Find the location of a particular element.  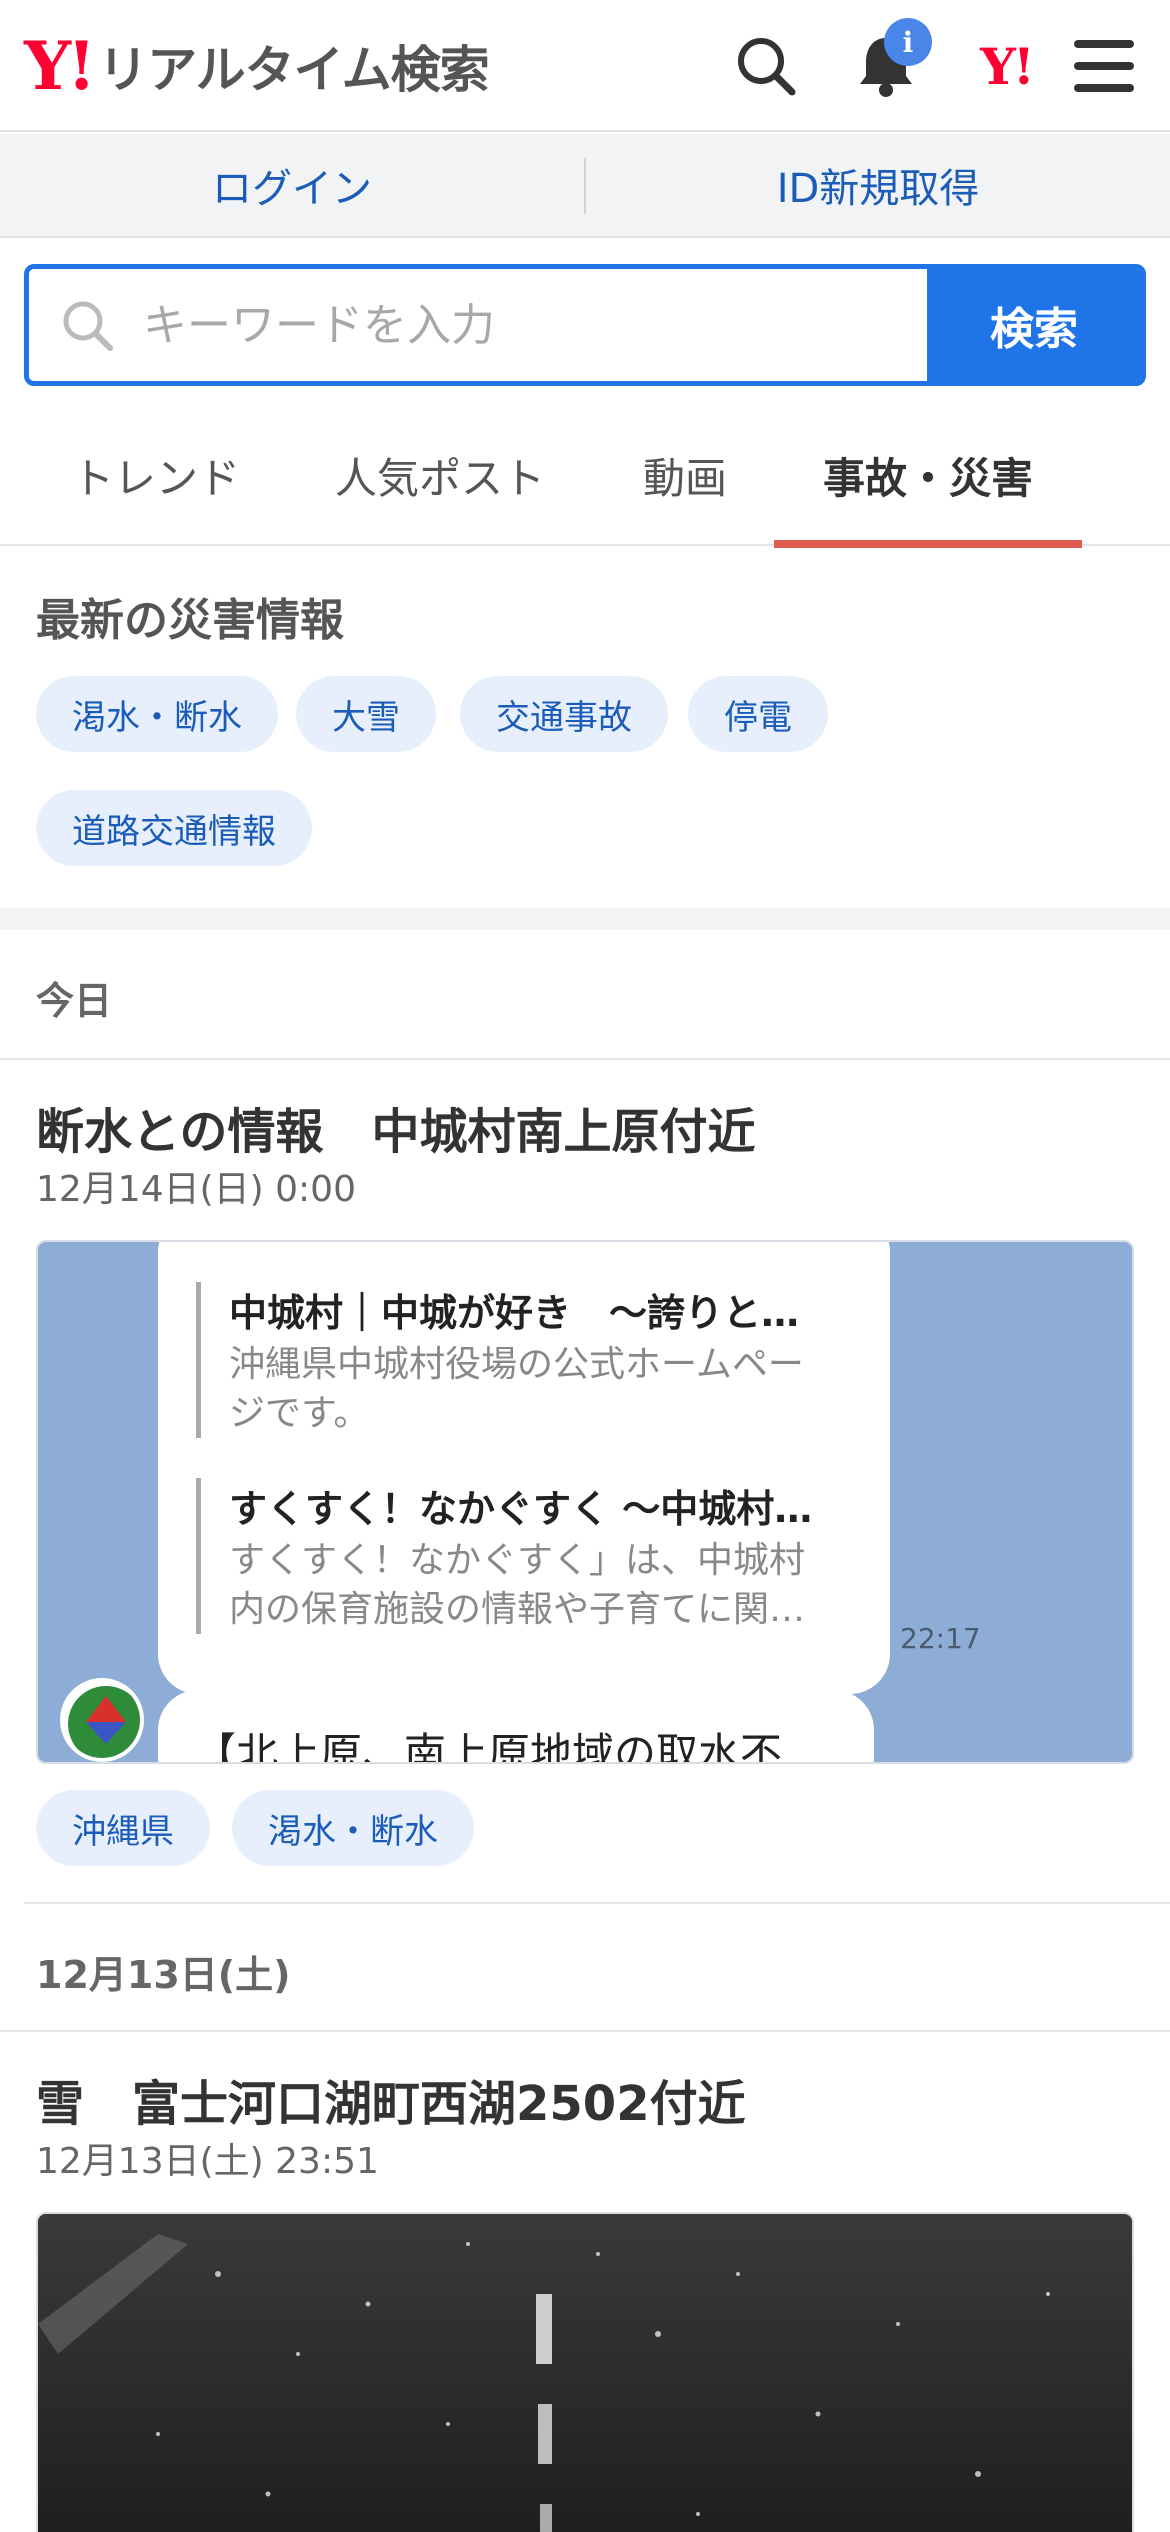

chat-timestamp: 22:17 is located at coordinates (940, 1638).